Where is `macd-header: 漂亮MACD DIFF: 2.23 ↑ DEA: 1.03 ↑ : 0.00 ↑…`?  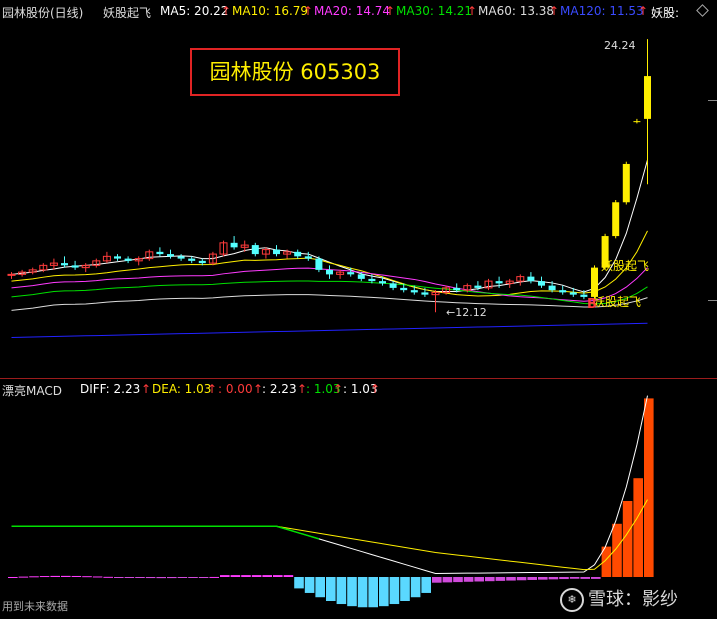
macd-header: 漂亮MACD DIFF: 2.23 ↑ DEA: 1.03 ↑ : 0.00 ↑… is located at coordinates (358, 389).